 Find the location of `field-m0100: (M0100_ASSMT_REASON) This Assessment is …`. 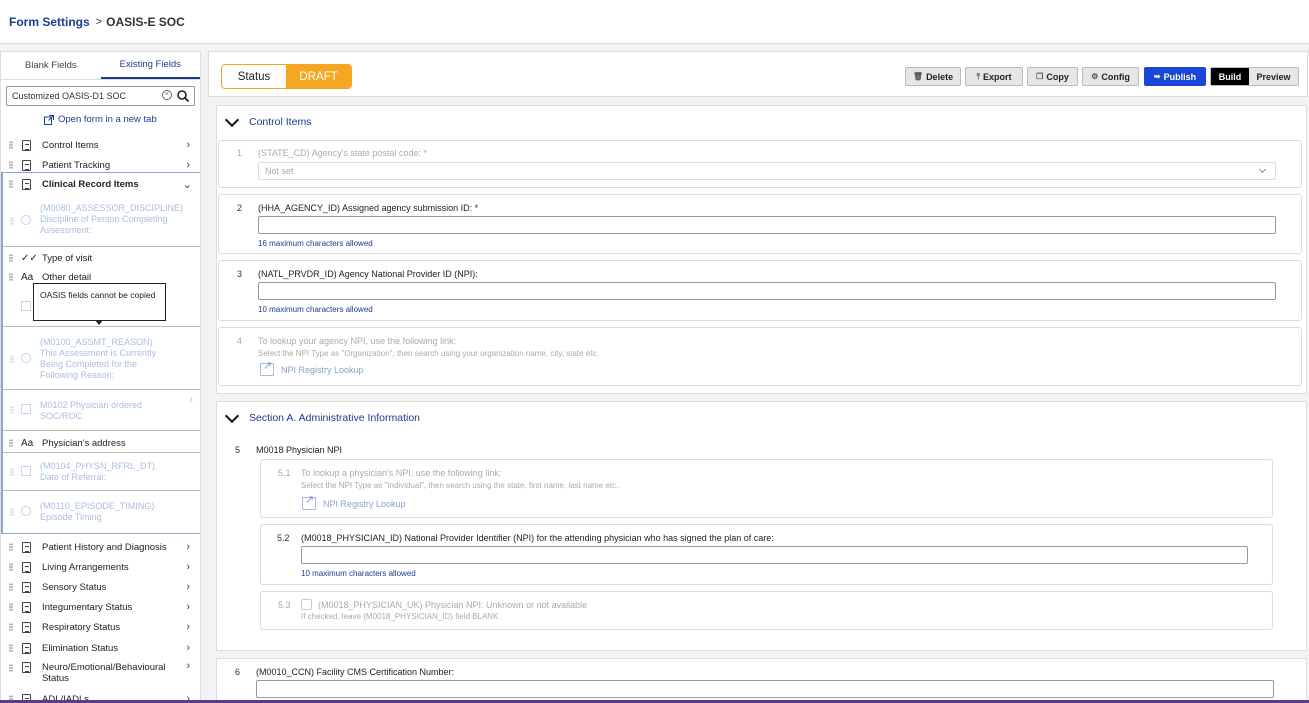

field-m0100: (M0100_ASSMT_REASON) This Assessment is … is located at coordinates (101, 358).